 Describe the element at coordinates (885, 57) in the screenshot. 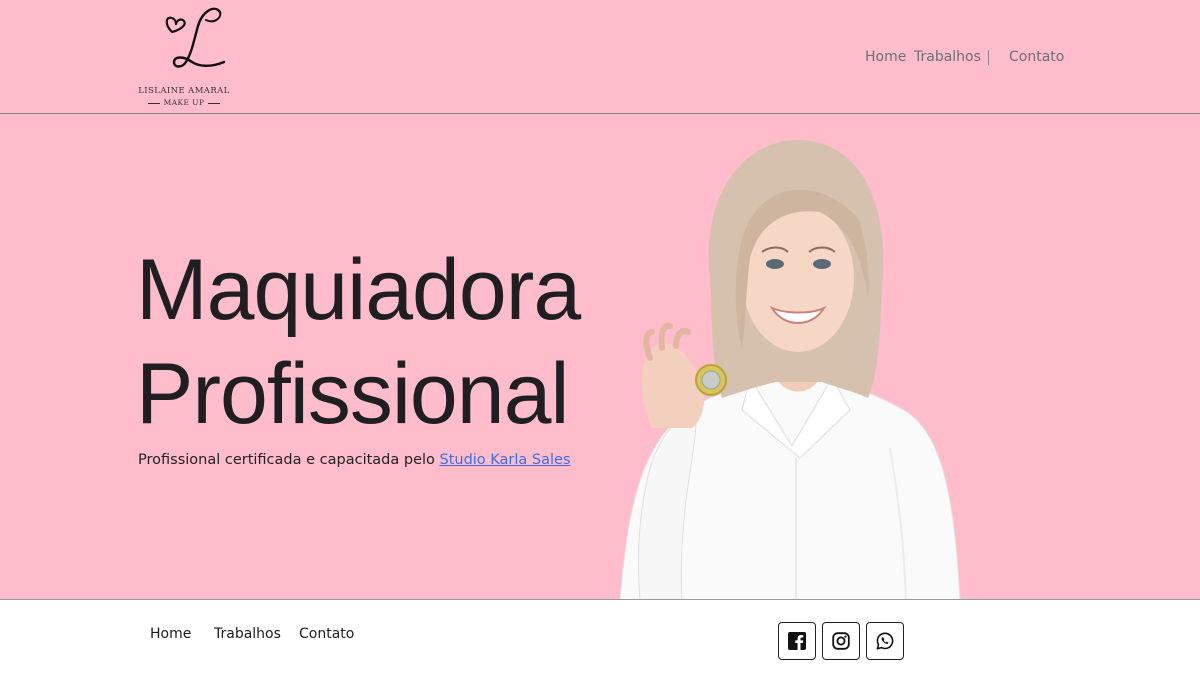

I see `nav-home-link: Home` at that location.